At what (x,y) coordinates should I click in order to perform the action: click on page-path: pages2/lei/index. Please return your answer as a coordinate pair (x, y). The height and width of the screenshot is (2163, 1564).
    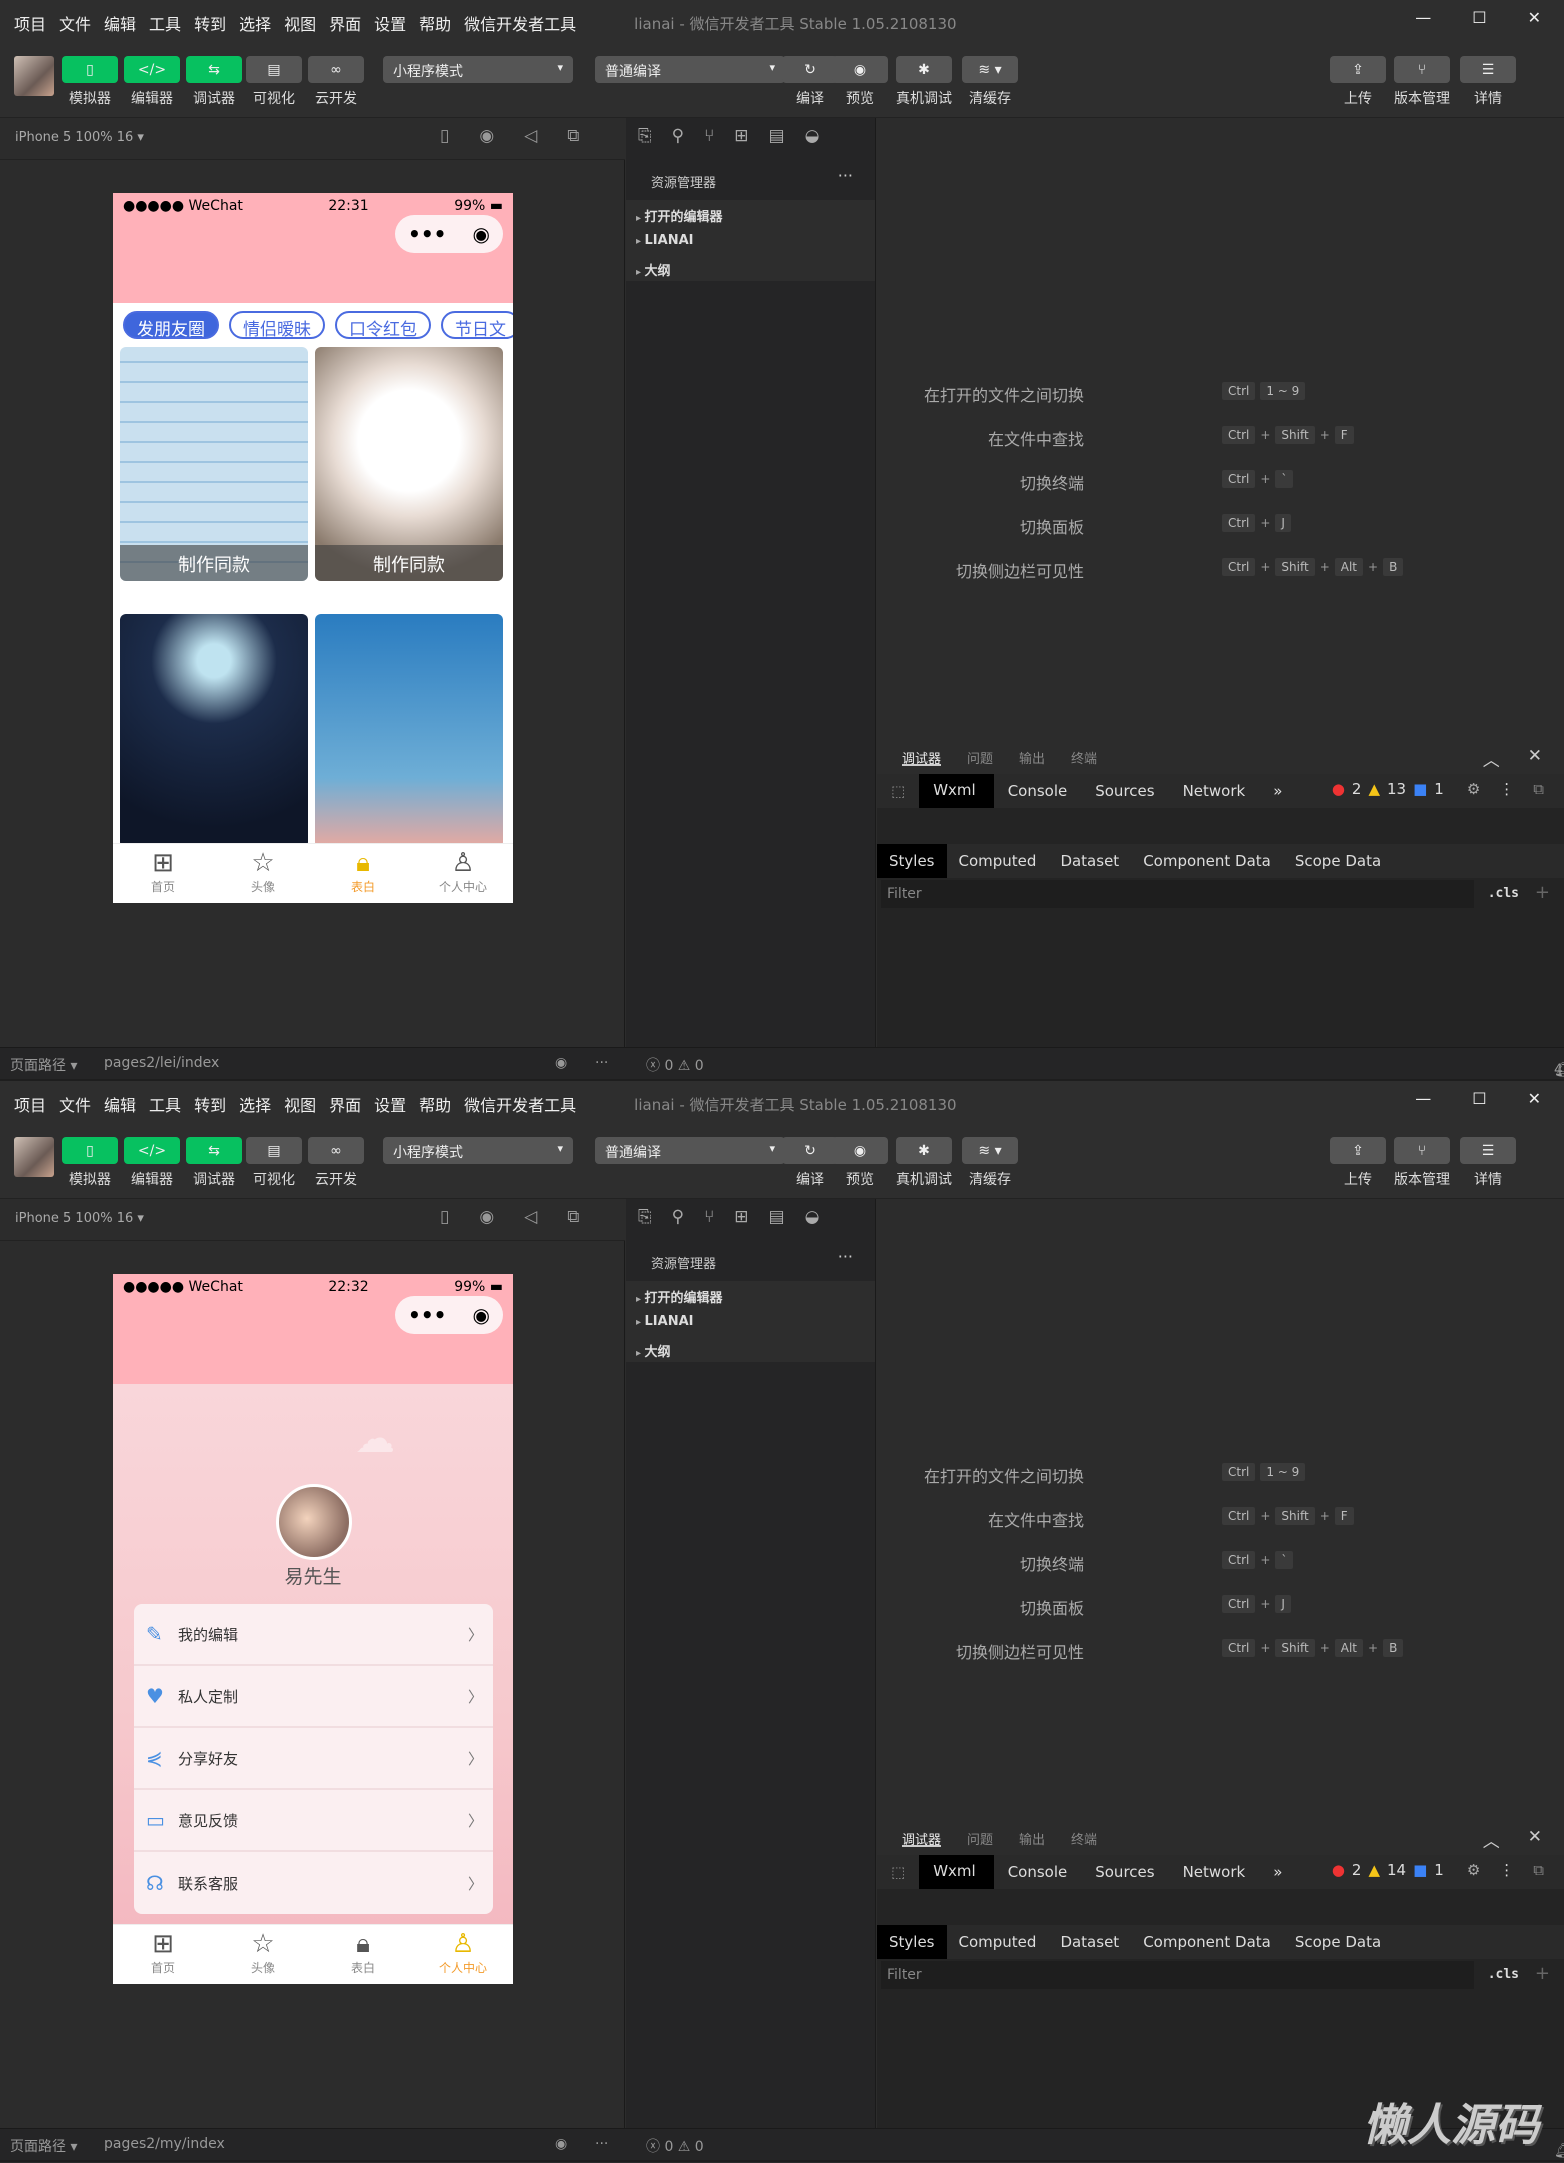
    Looking at the image, I should click on (161, 1063).